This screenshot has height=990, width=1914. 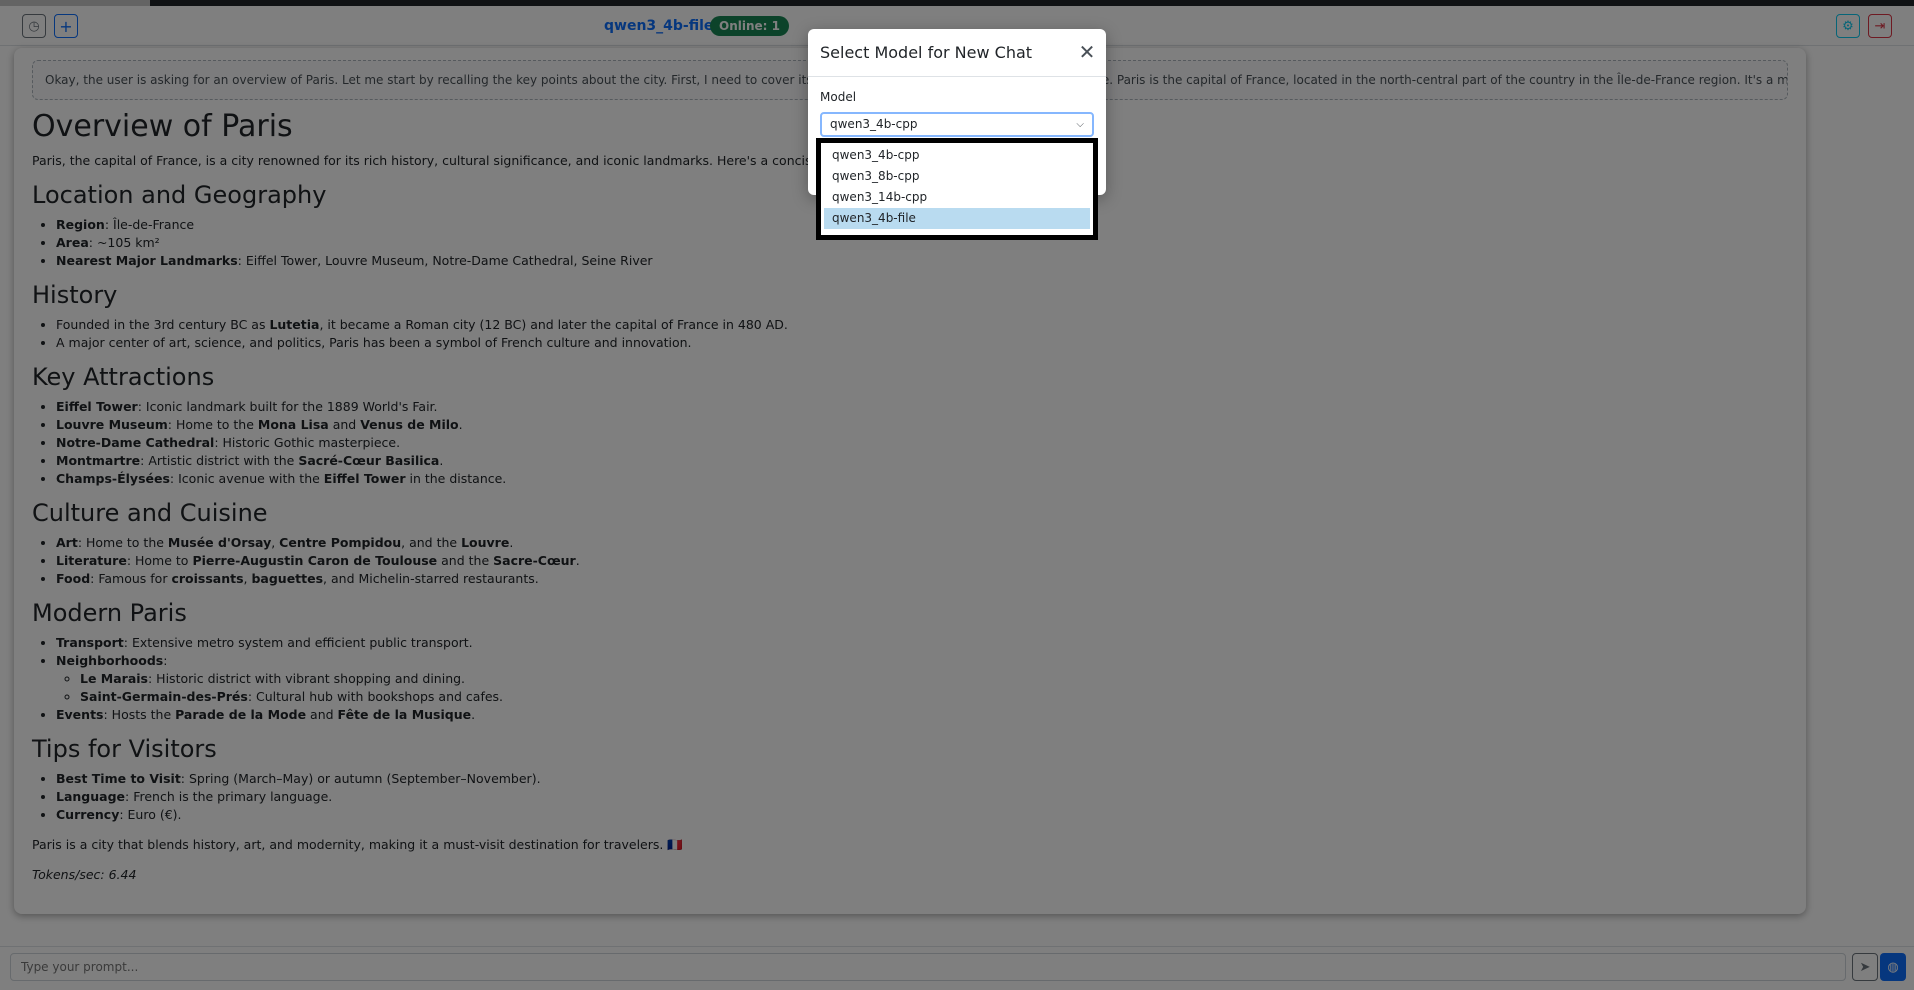 I want to click on close-icon: ✕, so click(x=1087, y=52).